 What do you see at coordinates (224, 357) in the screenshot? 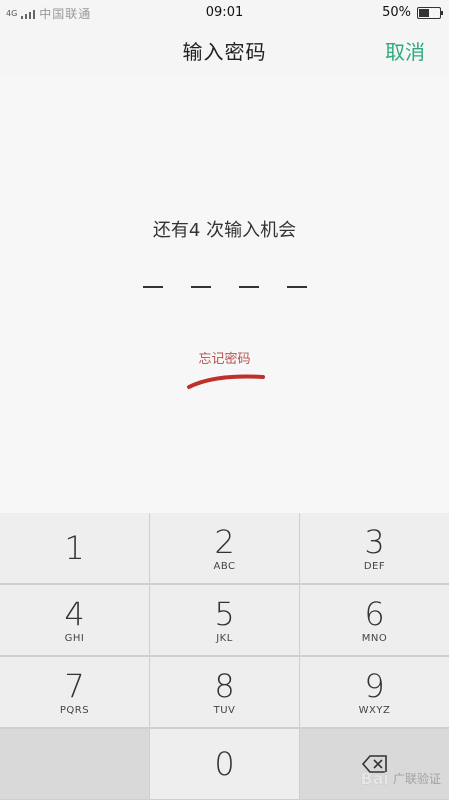
I see `forgot-password-link: 忘记密码` at bounding box center [224, 357].